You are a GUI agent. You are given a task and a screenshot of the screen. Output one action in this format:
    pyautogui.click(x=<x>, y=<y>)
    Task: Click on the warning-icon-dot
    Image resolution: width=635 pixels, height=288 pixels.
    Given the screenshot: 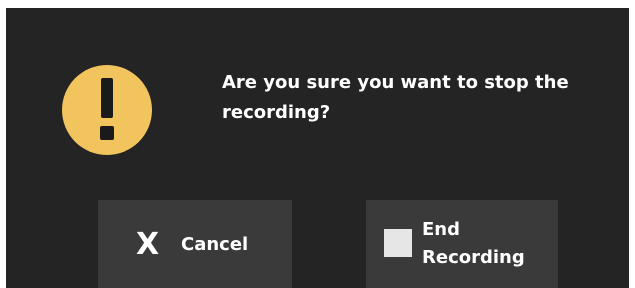 What is the action you would take?
    pyautogui.click(x=107, y=133)
    